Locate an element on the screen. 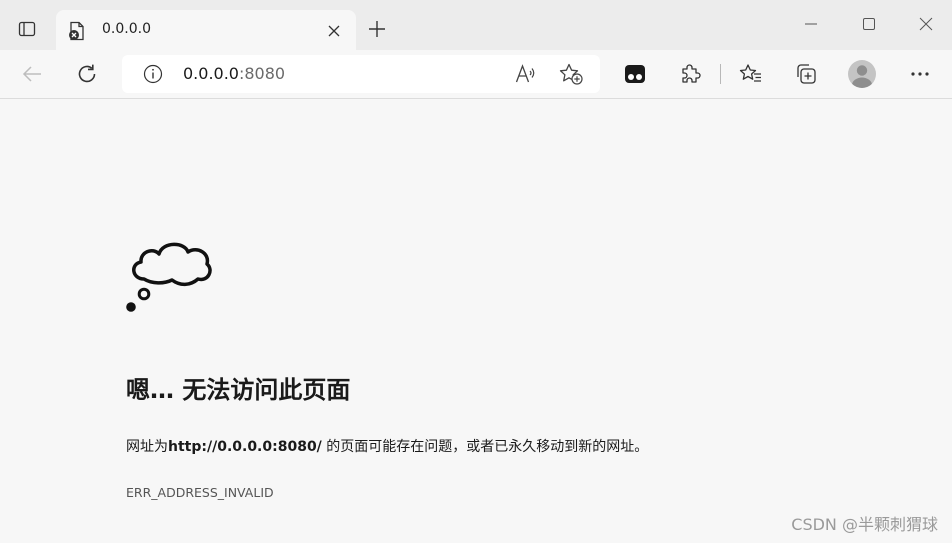 Image resolution: width=952 pixels, height=543 pixels. info-icon is located at coordinates (153, 74).